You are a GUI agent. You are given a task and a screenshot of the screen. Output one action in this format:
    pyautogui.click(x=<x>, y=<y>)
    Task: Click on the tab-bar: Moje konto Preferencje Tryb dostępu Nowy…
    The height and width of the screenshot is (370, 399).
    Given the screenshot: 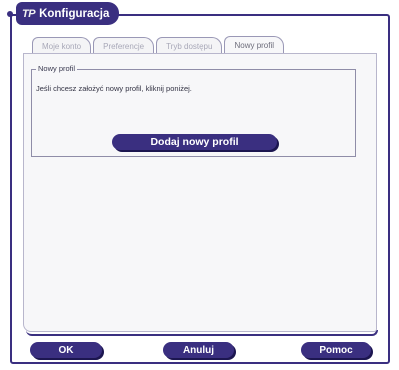 What is the action you would take?
    pyautogui.click(x=159, y=45)
    